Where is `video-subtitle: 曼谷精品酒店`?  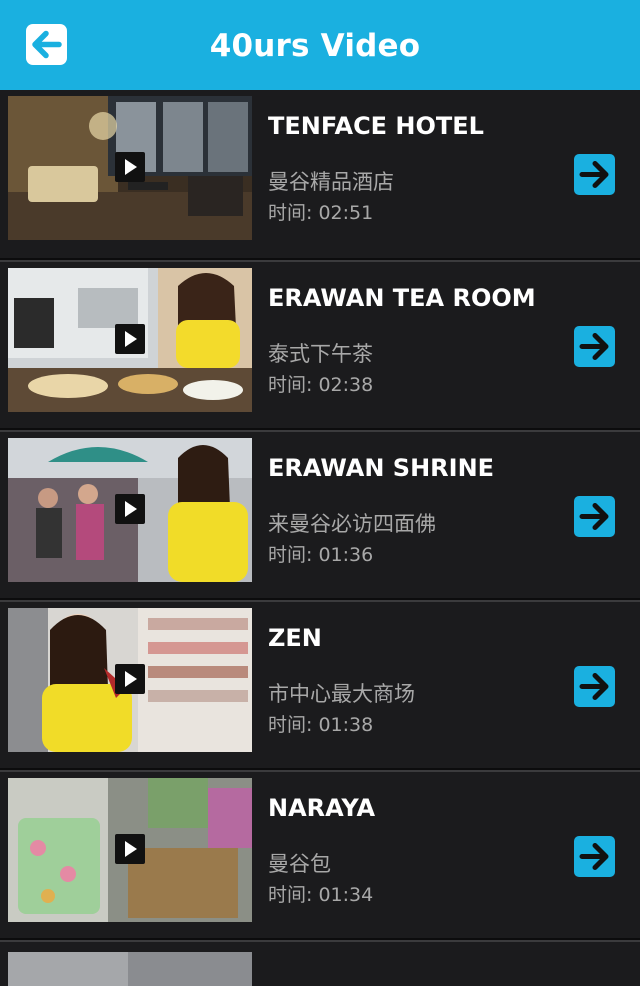
video-subtitle: 曼谷精品酒店 is located at coordinates (331, 182).